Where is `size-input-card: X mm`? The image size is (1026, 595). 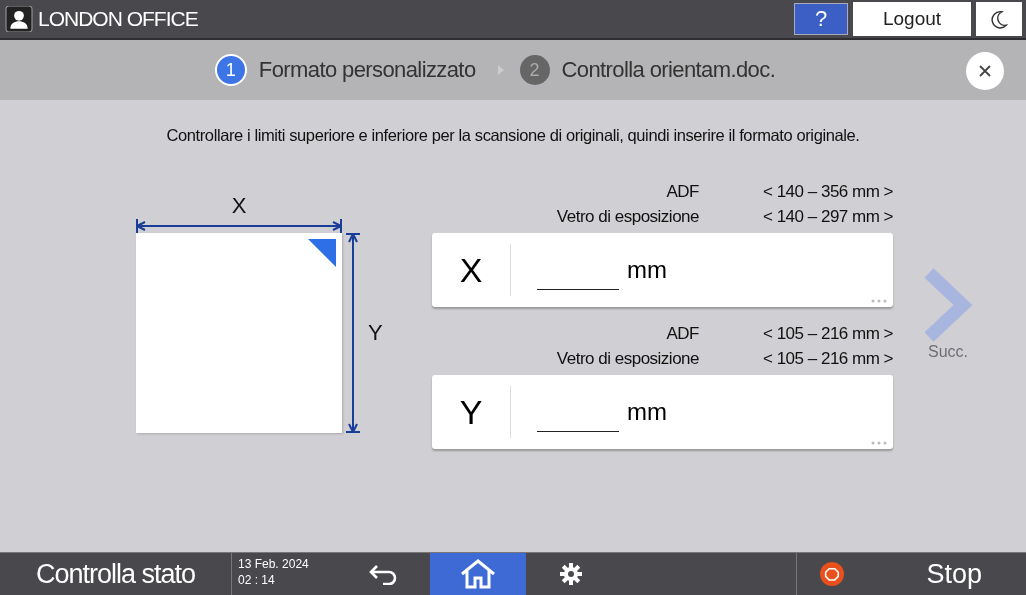
size-input-card: X mm is located at coordinates (662, 270).